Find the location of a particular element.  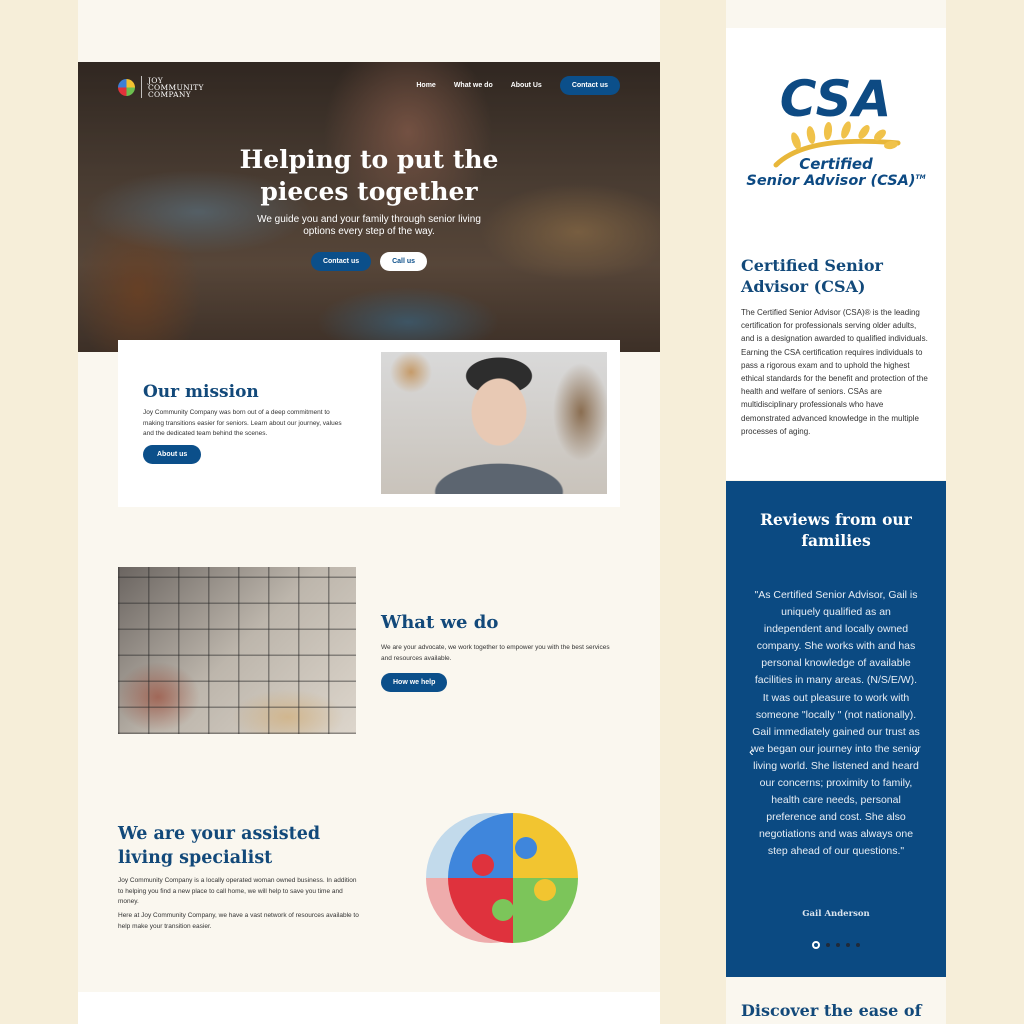

logo-divider is located at coordinates (141, 87).